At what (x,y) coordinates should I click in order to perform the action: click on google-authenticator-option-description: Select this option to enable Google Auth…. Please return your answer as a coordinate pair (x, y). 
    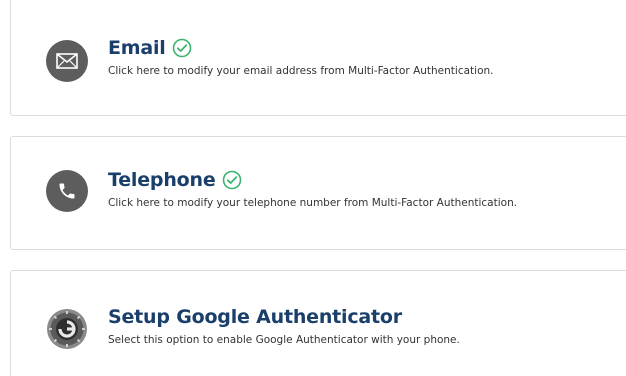
    Looking at the image, I should click on (284, 340).